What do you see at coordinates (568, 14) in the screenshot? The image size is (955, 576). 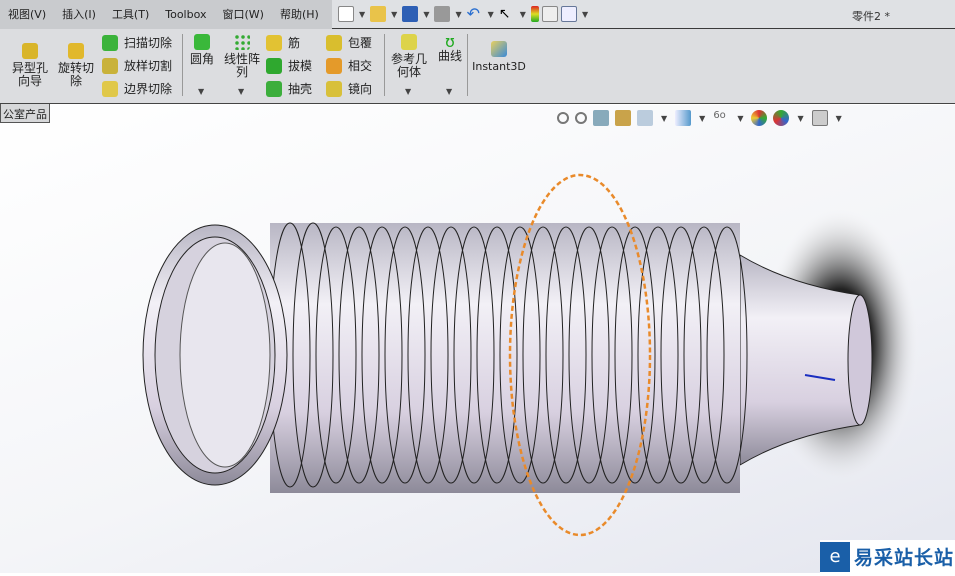 I see `options-icon` at bounding box center [568, 14].